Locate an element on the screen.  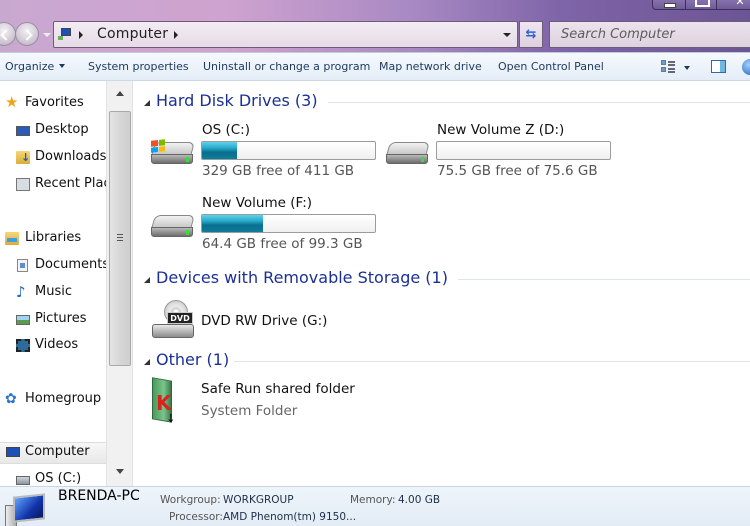
libraries-icon is located at coordinates (12, 238).